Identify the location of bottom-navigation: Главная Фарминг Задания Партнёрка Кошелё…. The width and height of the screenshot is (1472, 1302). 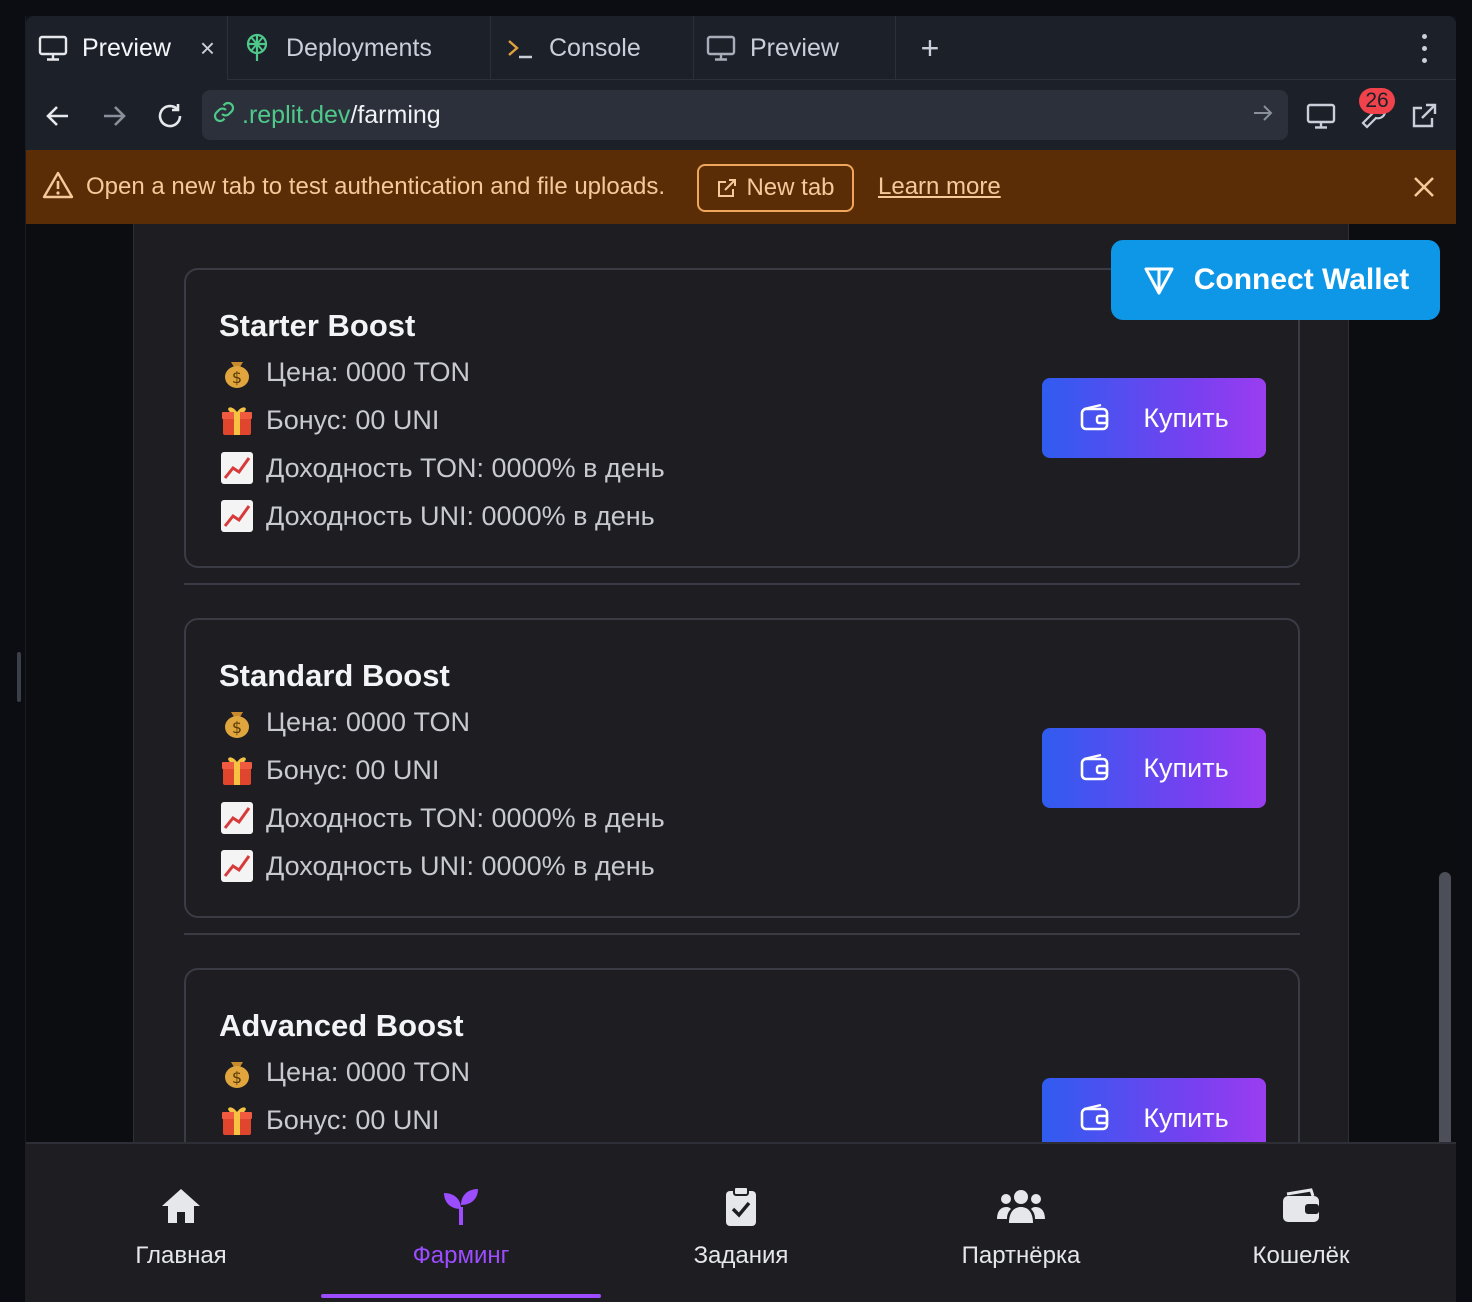
(741, 1222).